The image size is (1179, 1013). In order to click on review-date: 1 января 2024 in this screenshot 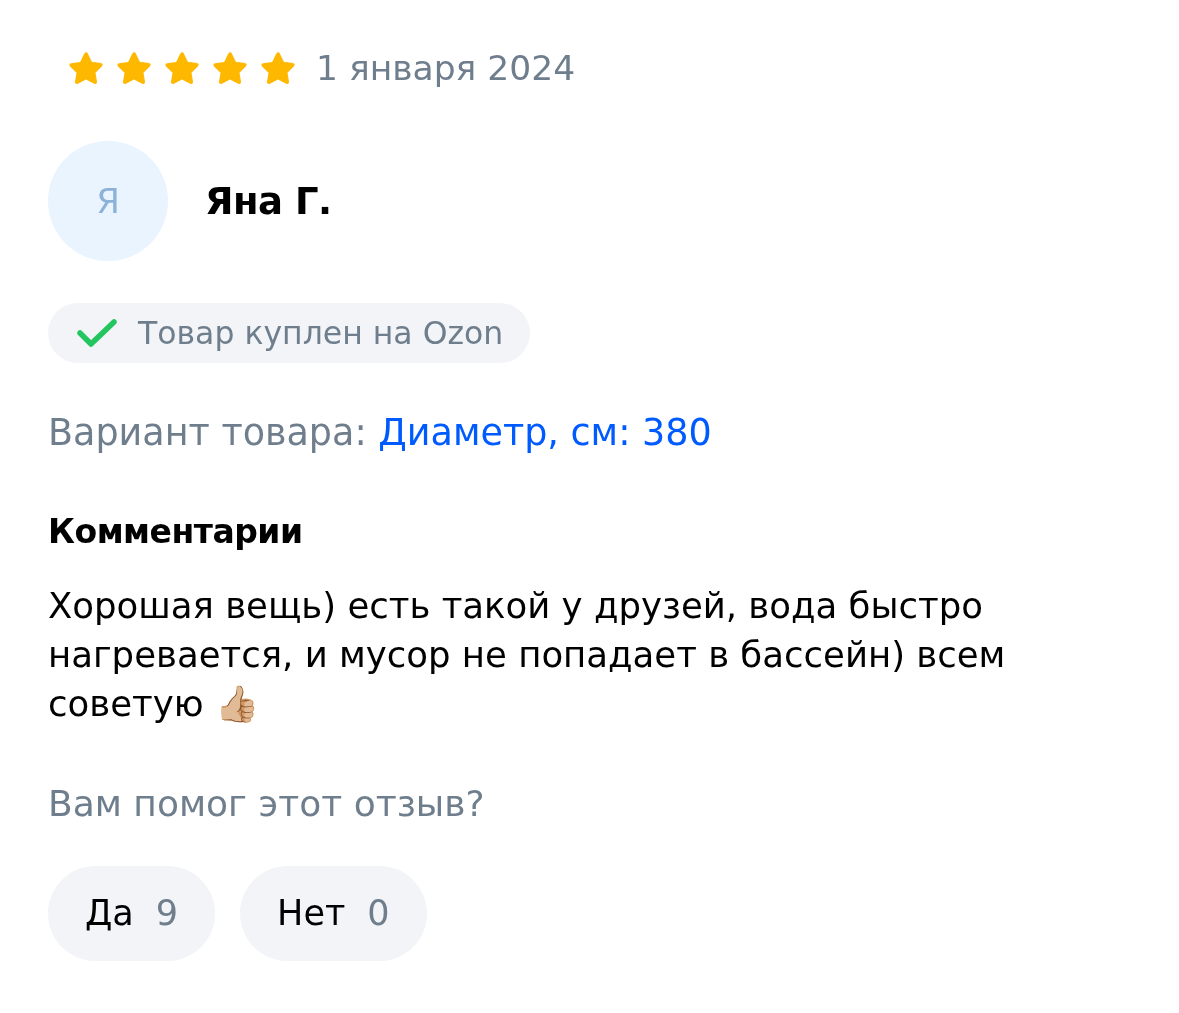, I will do `click(446, 69)`.